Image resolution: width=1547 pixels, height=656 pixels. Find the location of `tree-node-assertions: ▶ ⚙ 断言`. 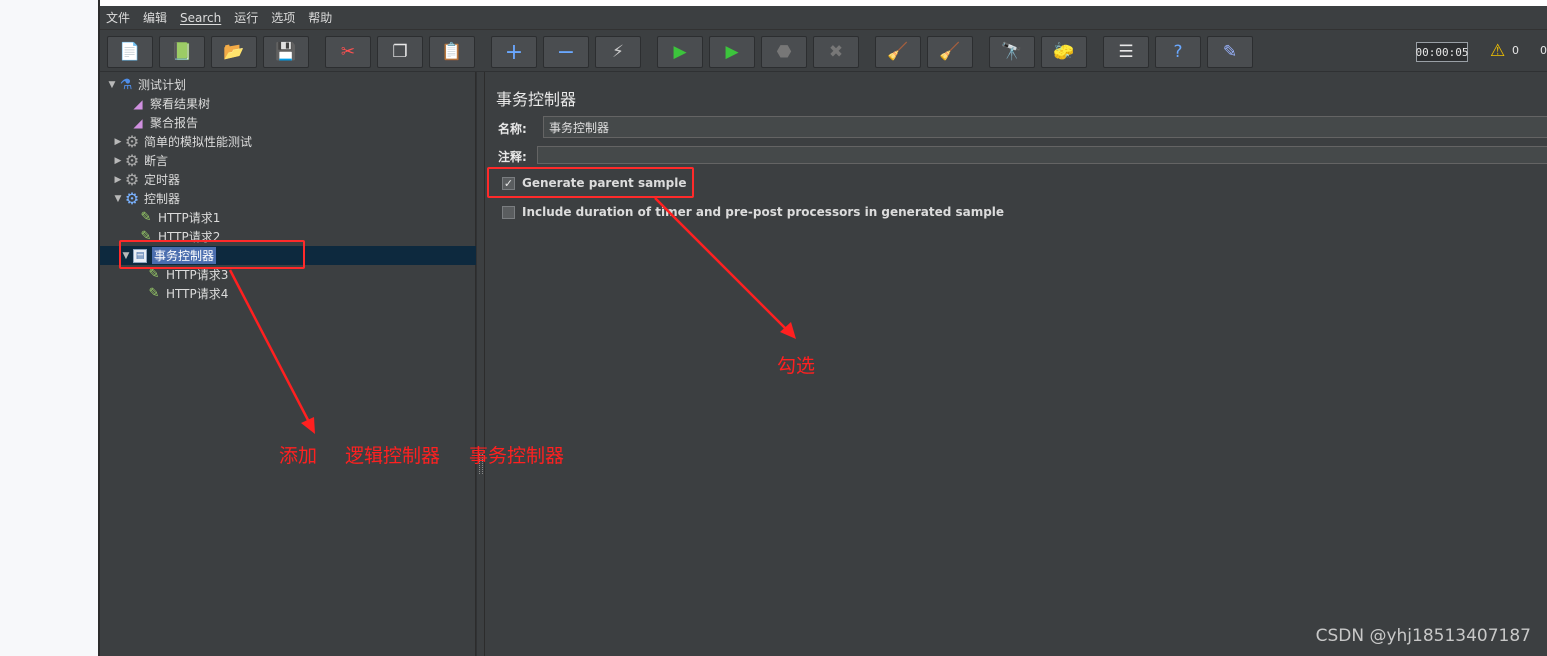

tree-node-assertions: ▶ ⚙ 断言 is located at coordinates (140, 160).